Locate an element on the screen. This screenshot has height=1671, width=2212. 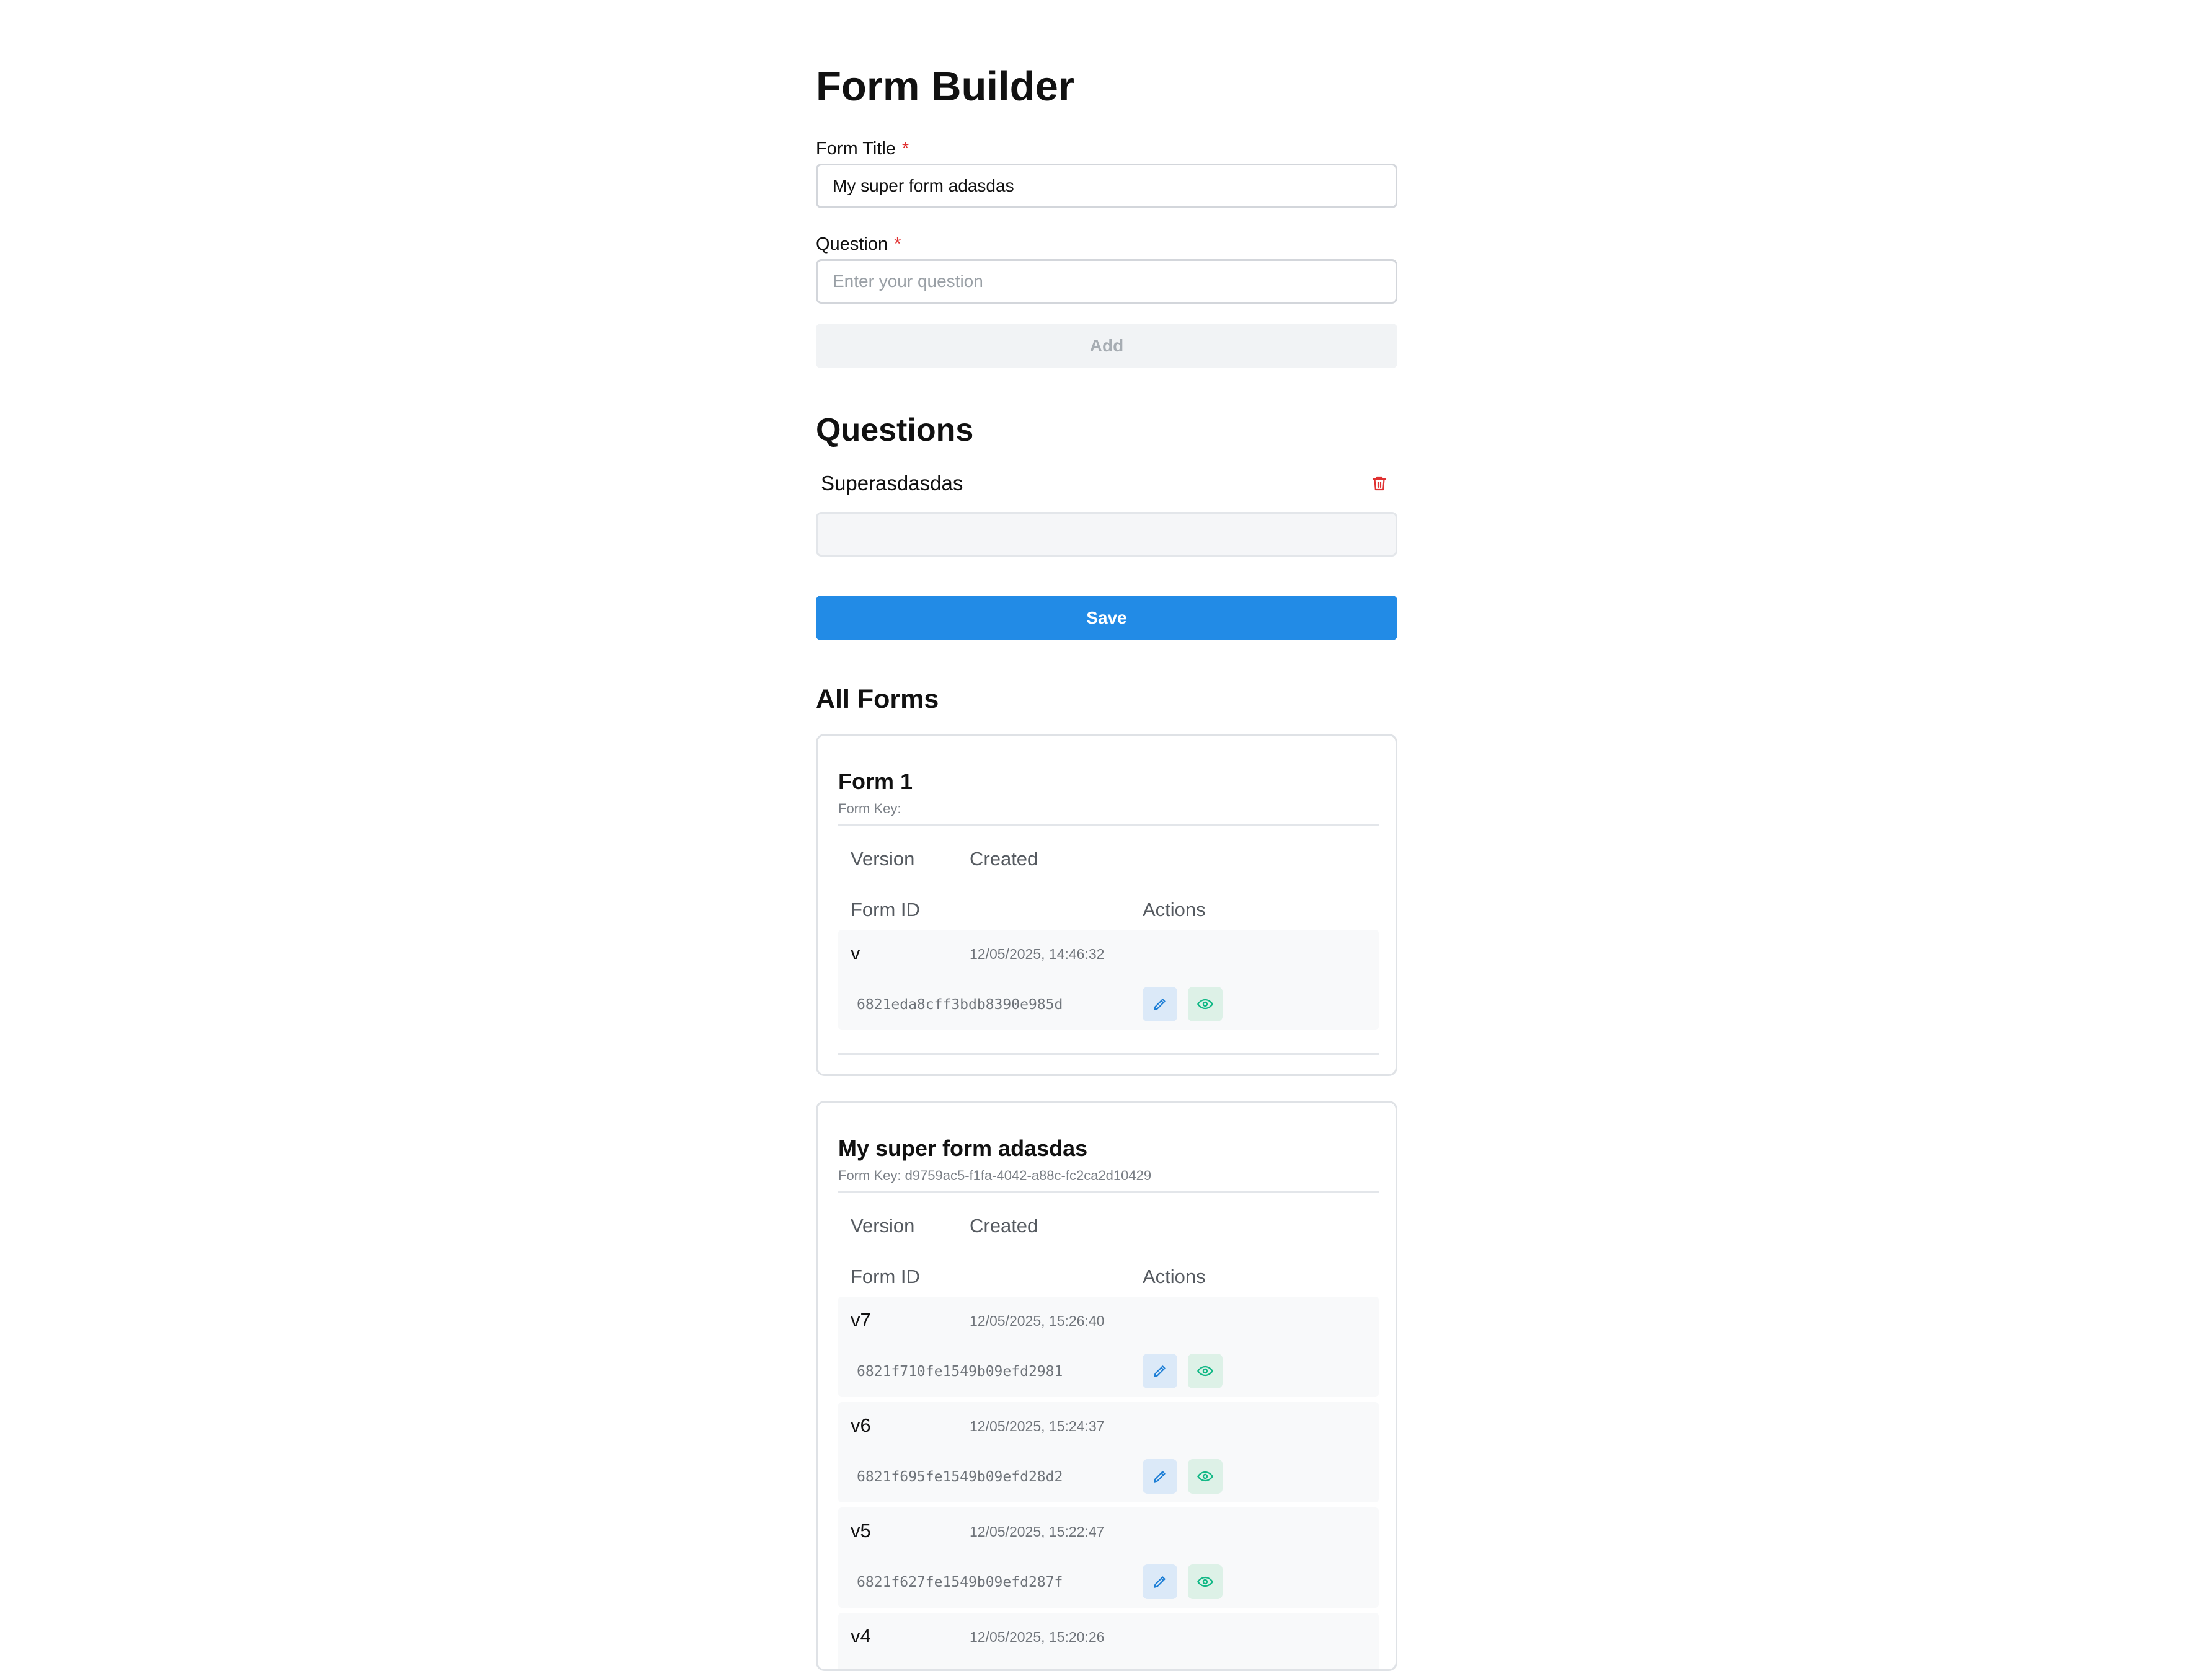
form-card-title: Form 1 is located at coordinates (875, 781).